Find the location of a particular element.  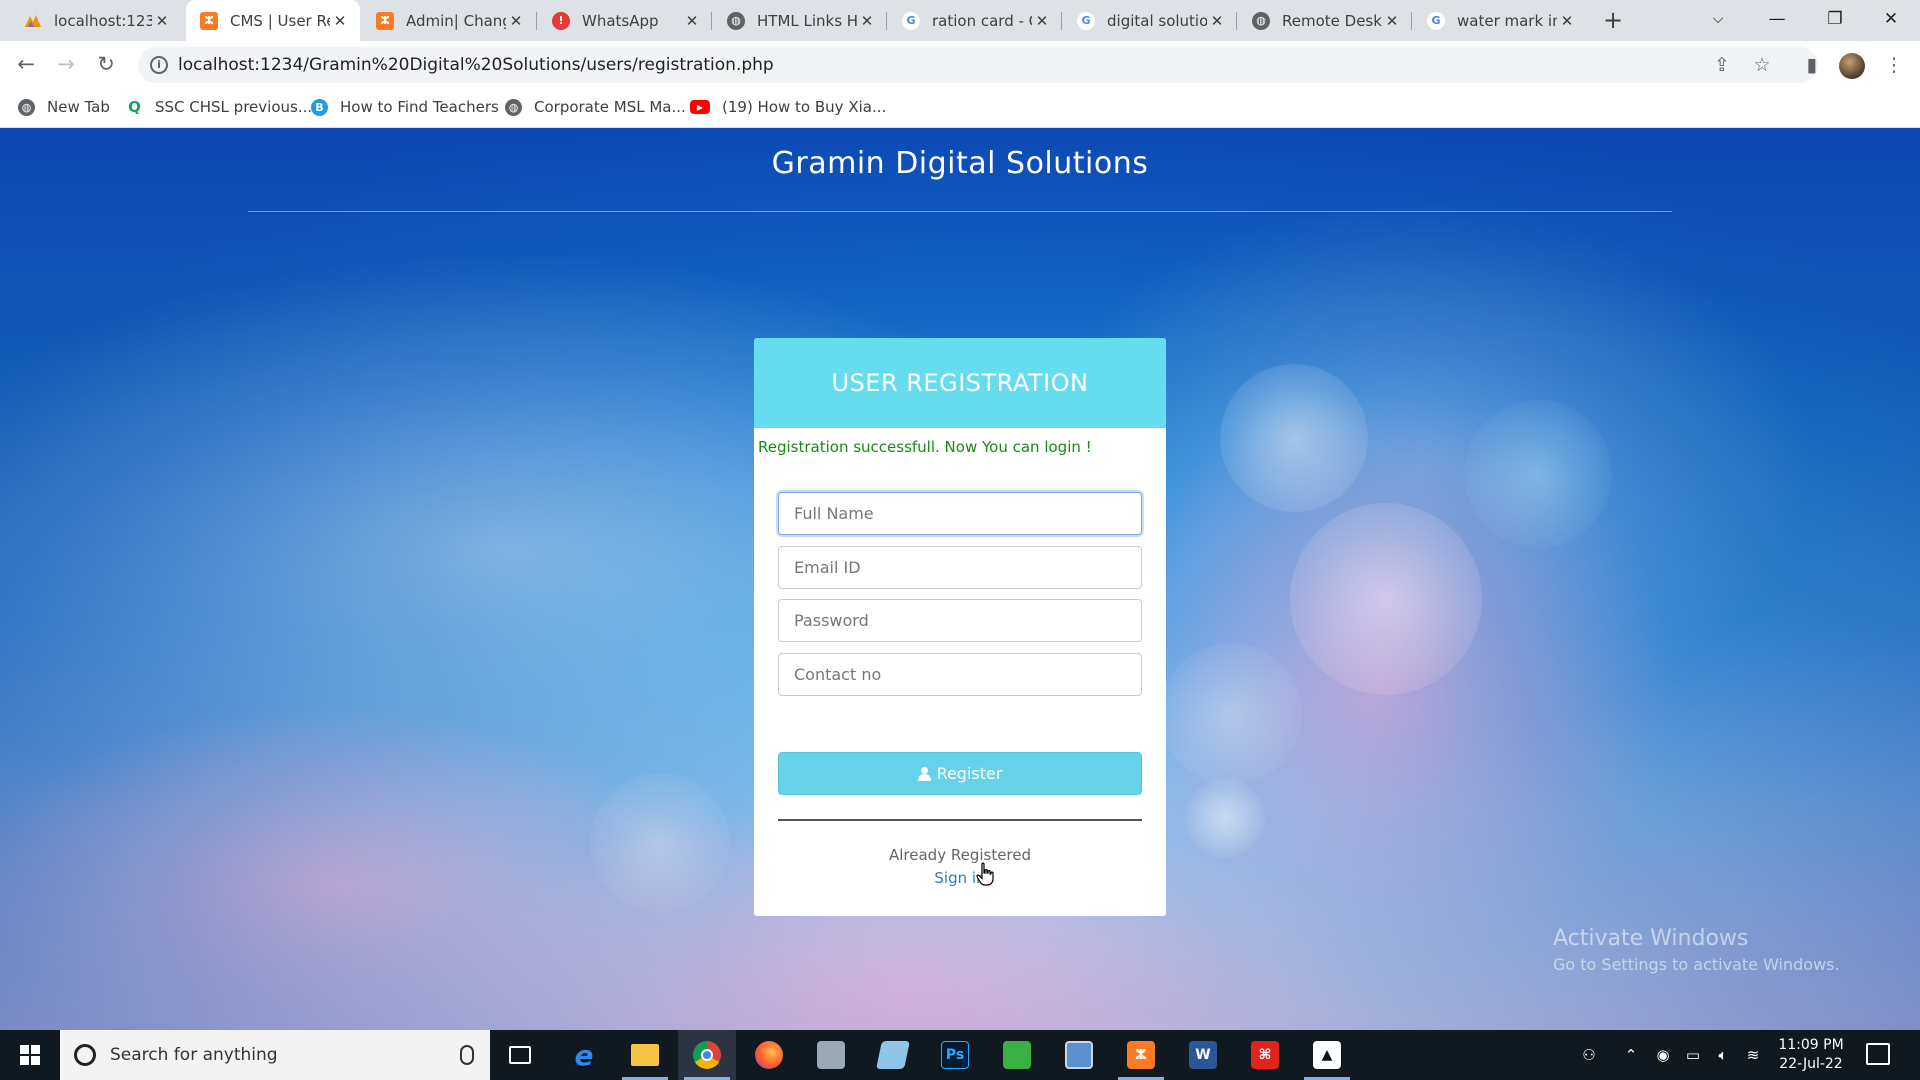

taskbar-search-box: Search for anything is located at coordinates (275, 1055).